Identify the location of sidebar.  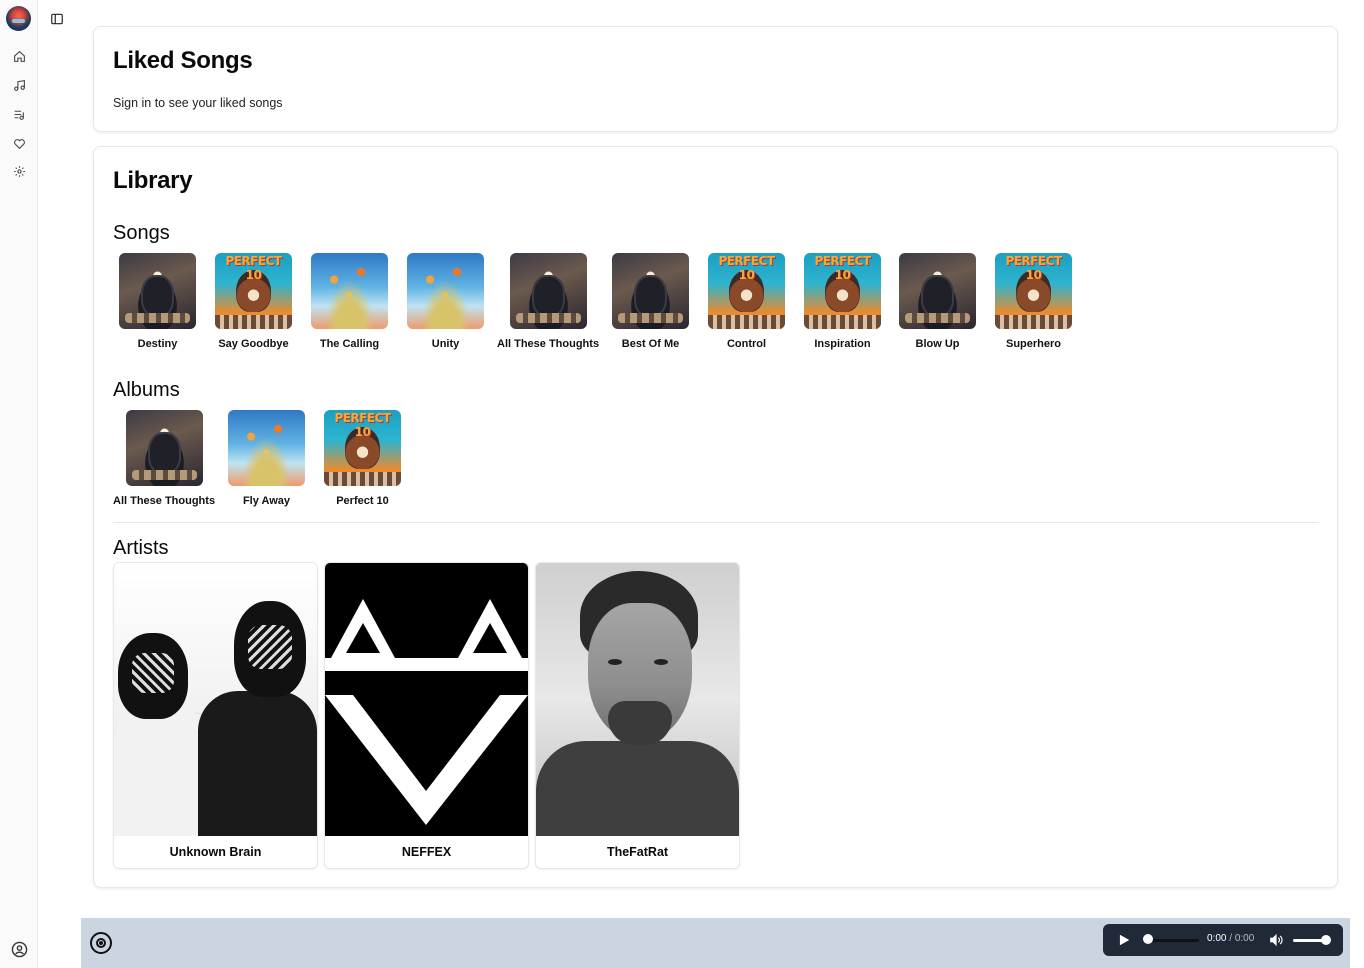
(19, 484).